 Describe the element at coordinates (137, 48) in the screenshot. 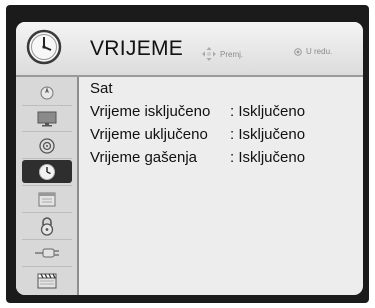

I see `page-title: VRIJEME` at that location.